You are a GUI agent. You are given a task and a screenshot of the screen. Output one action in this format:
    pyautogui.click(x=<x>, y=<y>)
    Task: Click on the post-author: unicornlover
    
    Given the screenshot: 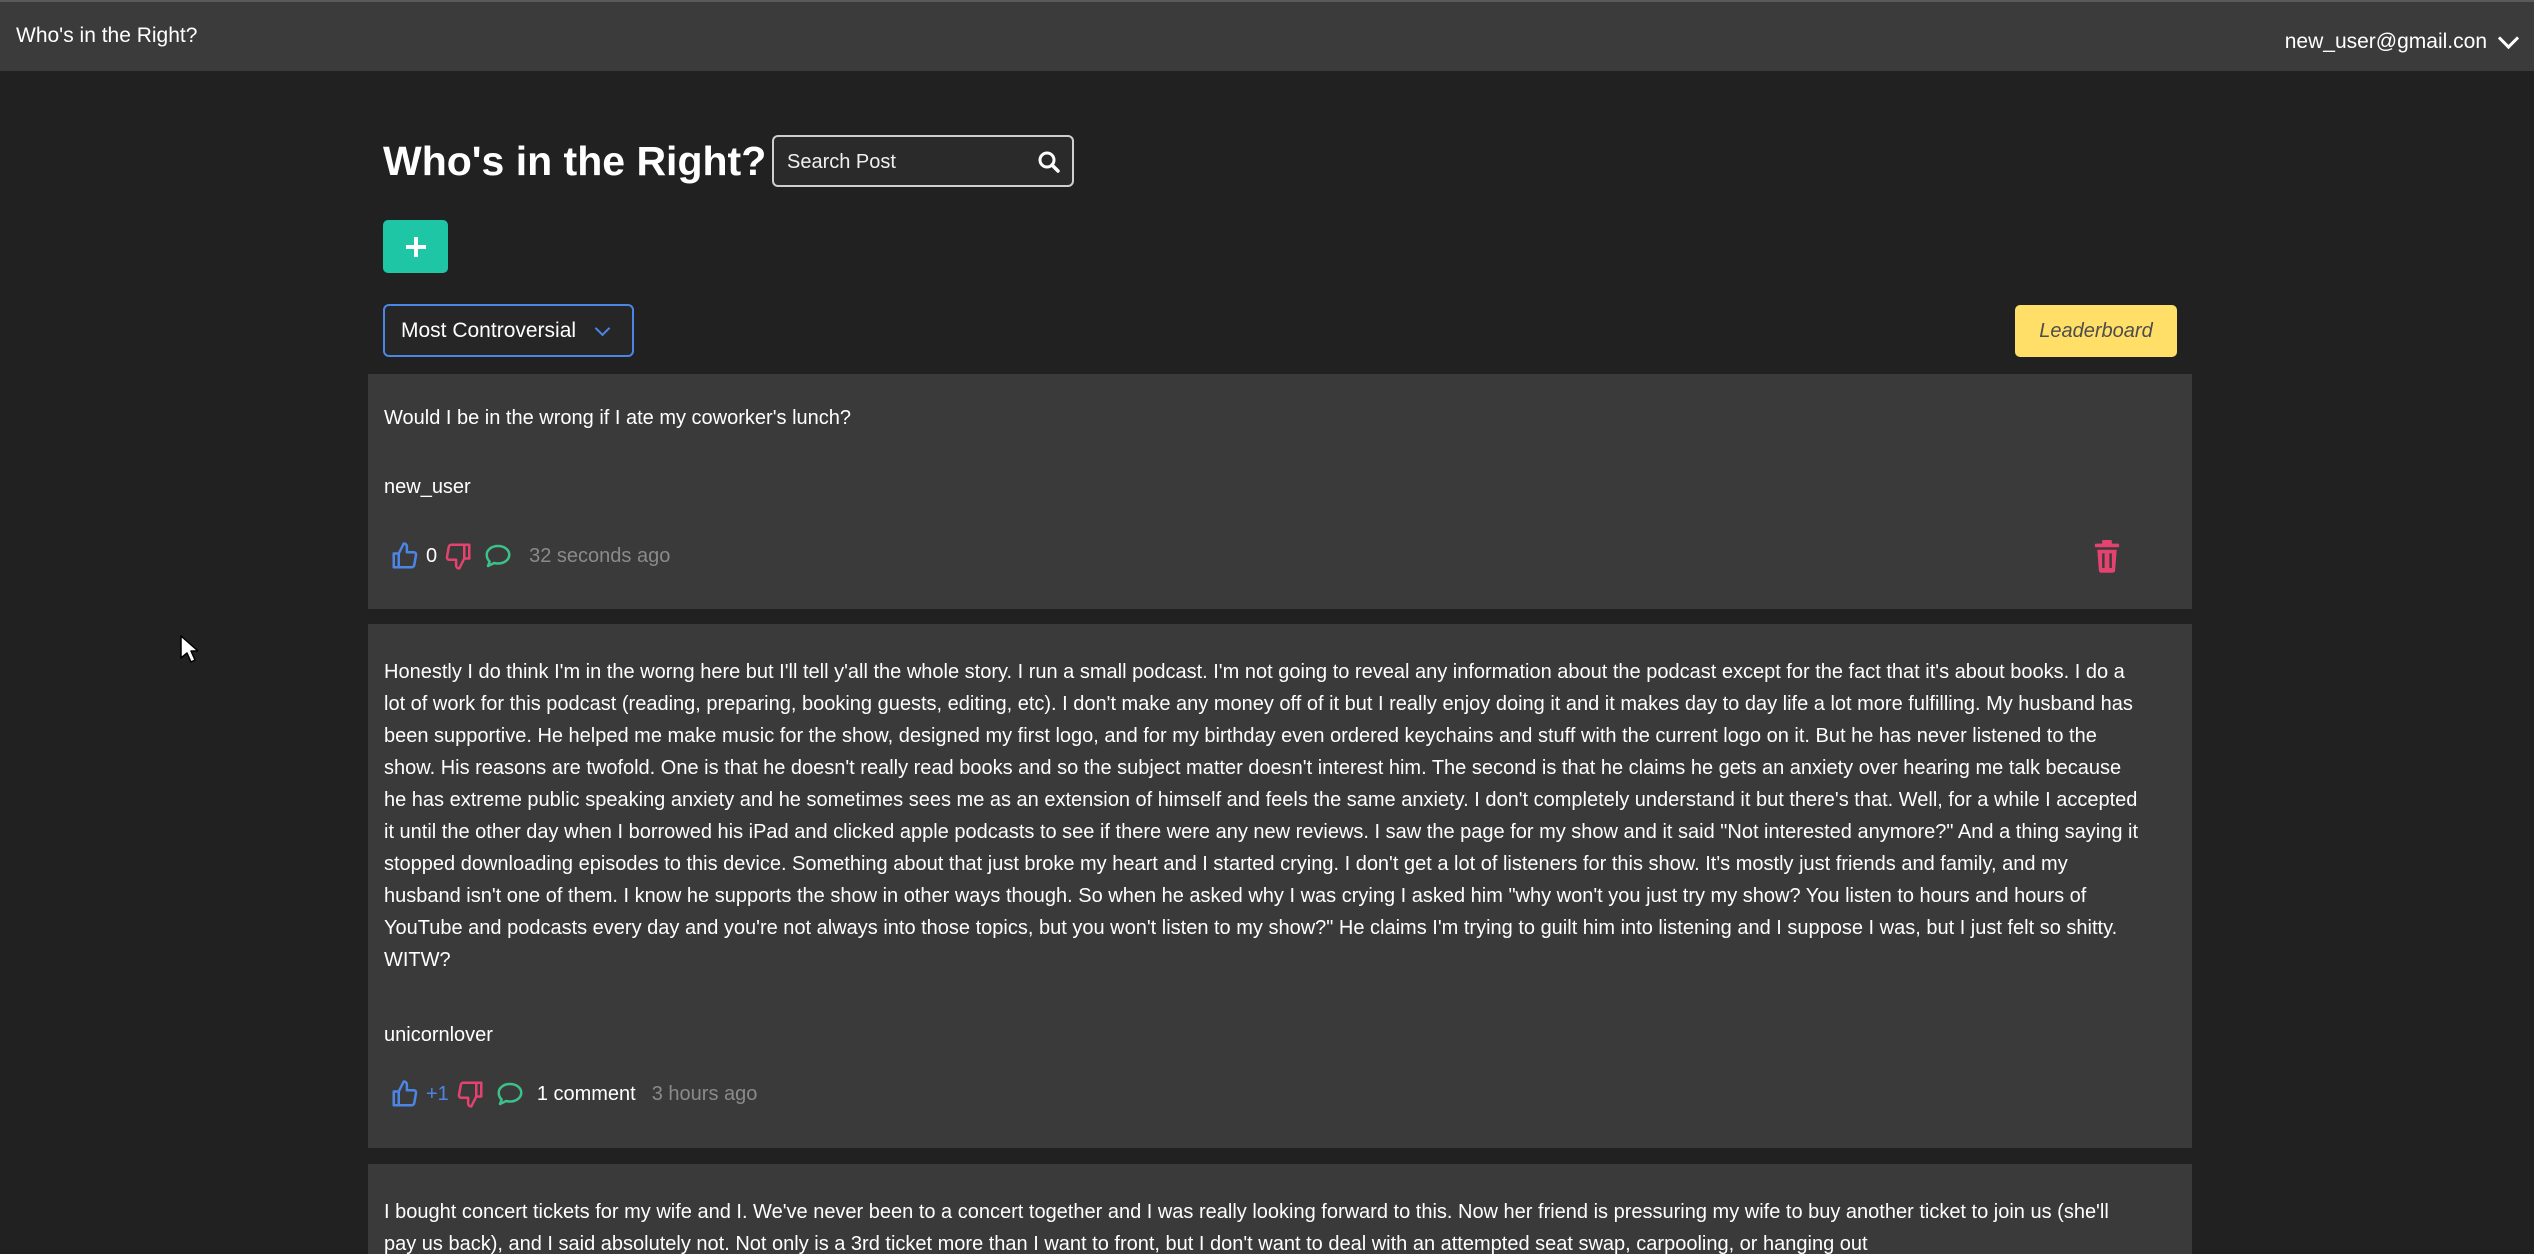 What is the action you would take?
    pyautogui.click(x=438, y=1035)
    